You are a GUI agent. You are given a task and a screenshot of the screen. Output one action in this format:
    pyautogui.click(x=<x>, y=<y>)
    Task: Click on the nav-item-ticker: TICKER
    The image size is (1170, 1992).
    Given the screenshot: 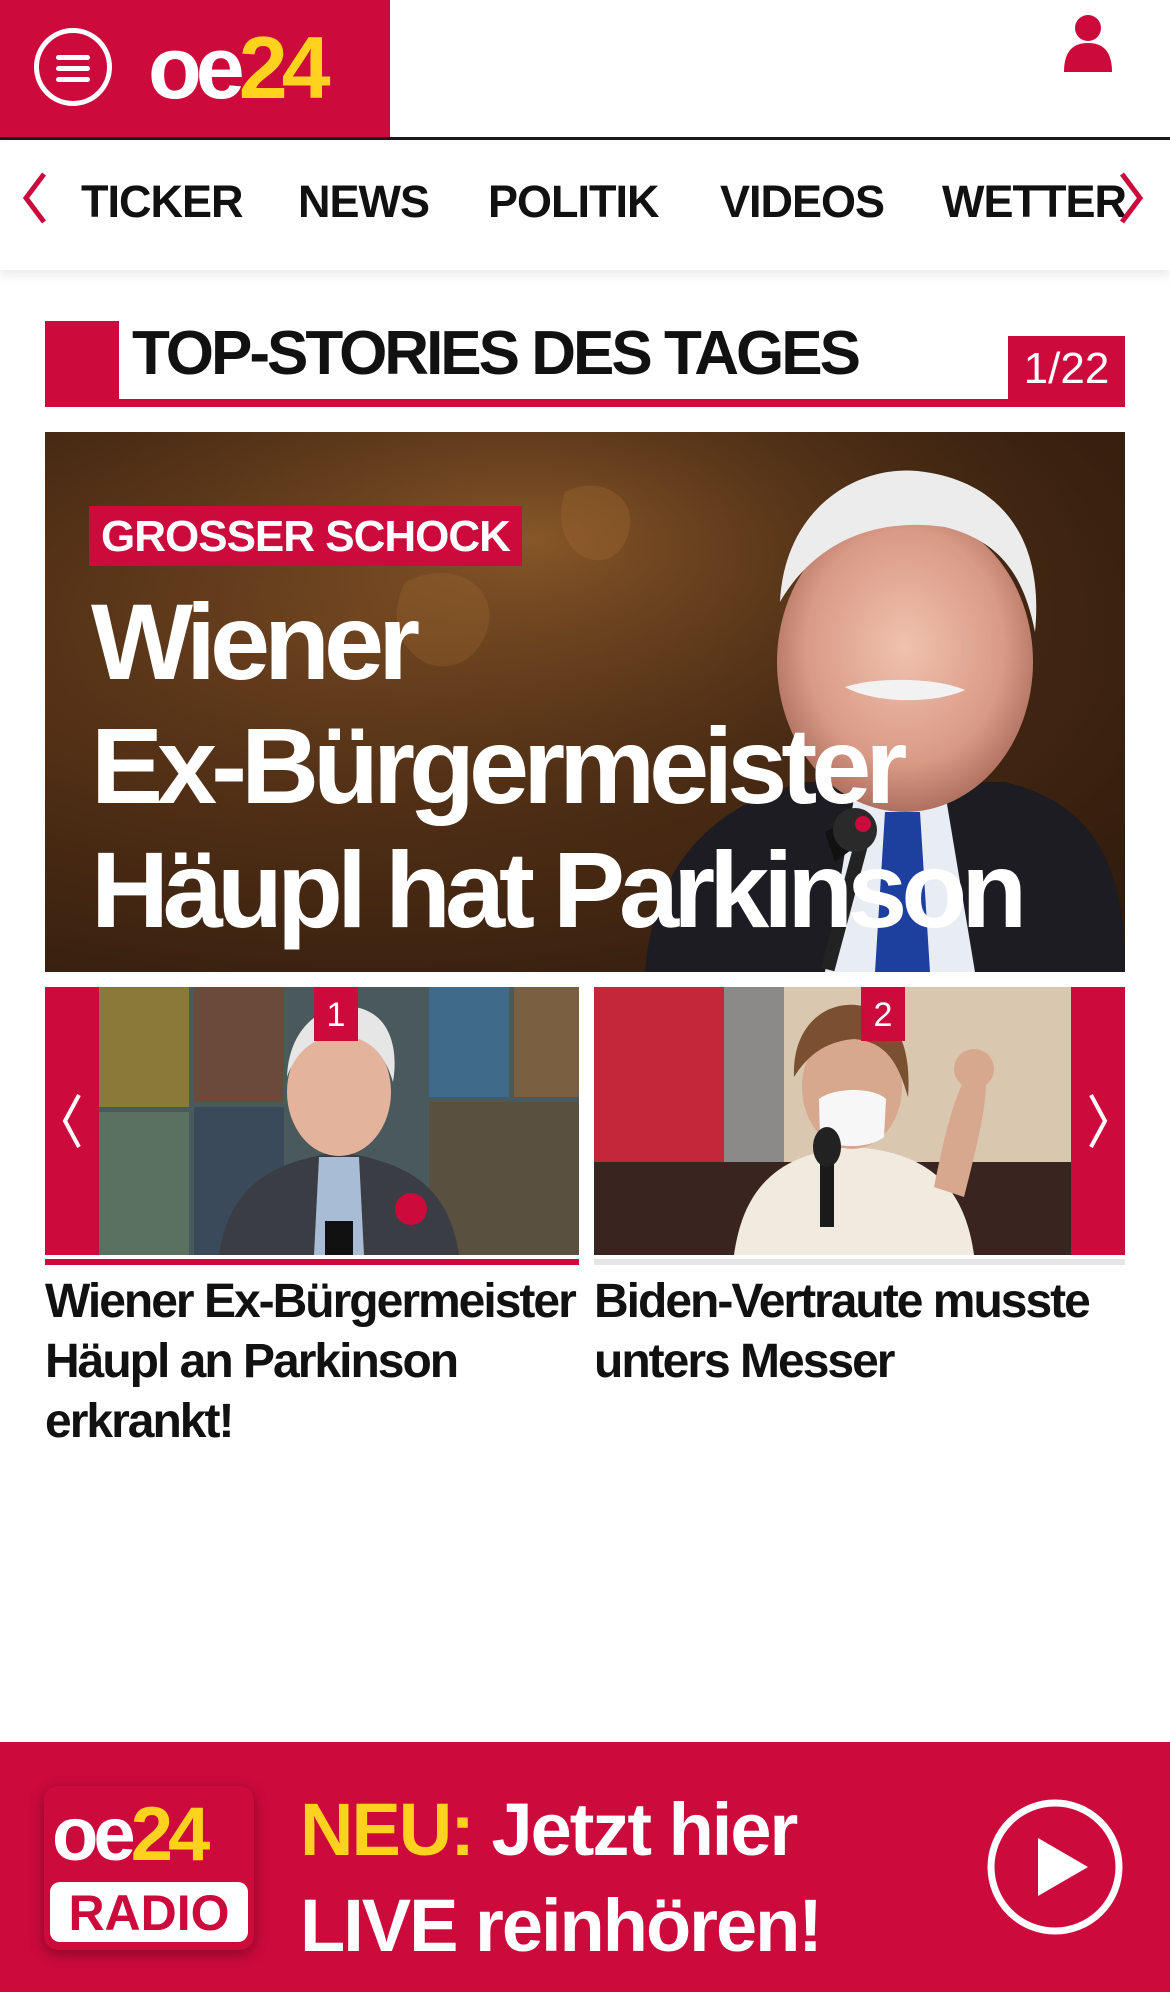 What is the action you would take?
    pyautogui.click(x=162, y=202)
    